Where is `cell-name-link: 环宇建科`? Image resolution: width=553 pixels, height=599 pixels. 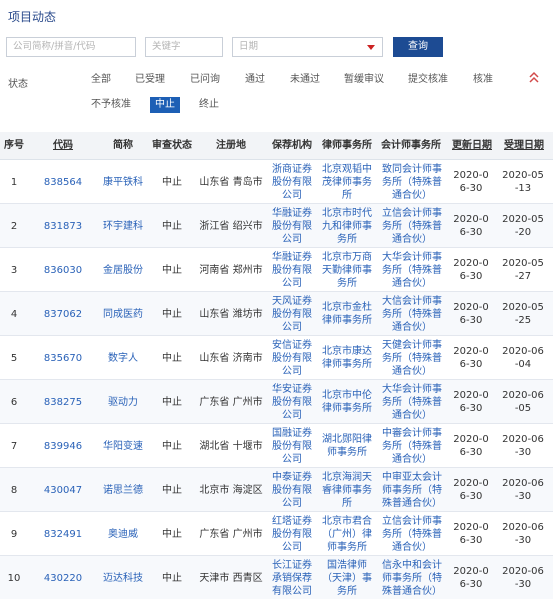
cell-name-link: 环宇建科 is located at coordinates (123, 226).